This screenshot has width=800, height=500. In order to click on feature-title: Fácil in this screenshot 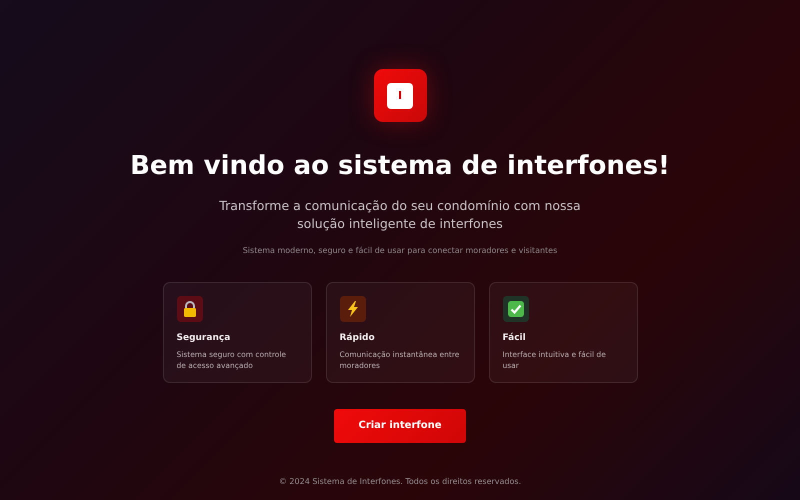, I will do `click(514, 338)`.